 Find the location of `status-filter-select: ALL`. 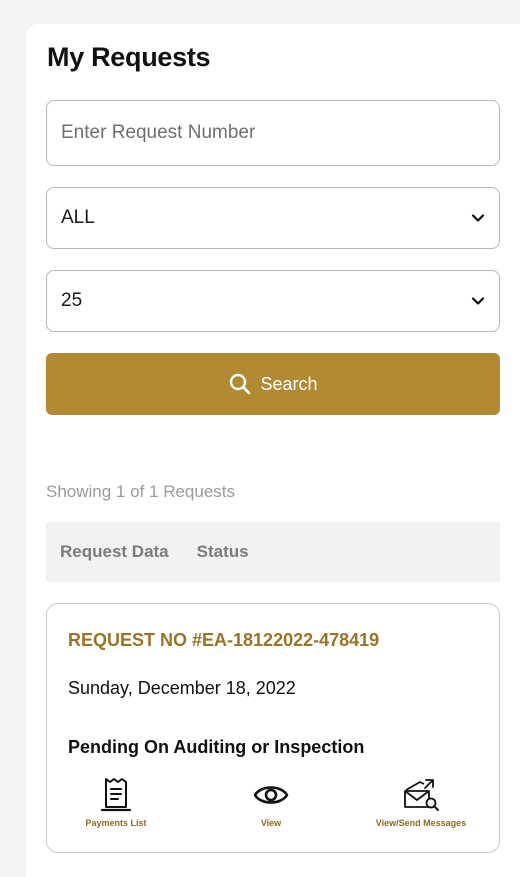

status-filter-select: ALL is located at coordinates (273, 218).